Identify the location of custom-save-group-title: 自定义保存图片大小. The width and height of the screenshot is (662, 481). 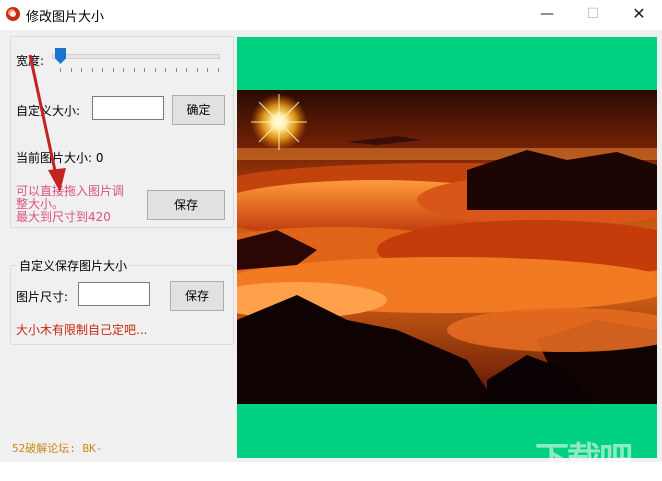
(73, 265).